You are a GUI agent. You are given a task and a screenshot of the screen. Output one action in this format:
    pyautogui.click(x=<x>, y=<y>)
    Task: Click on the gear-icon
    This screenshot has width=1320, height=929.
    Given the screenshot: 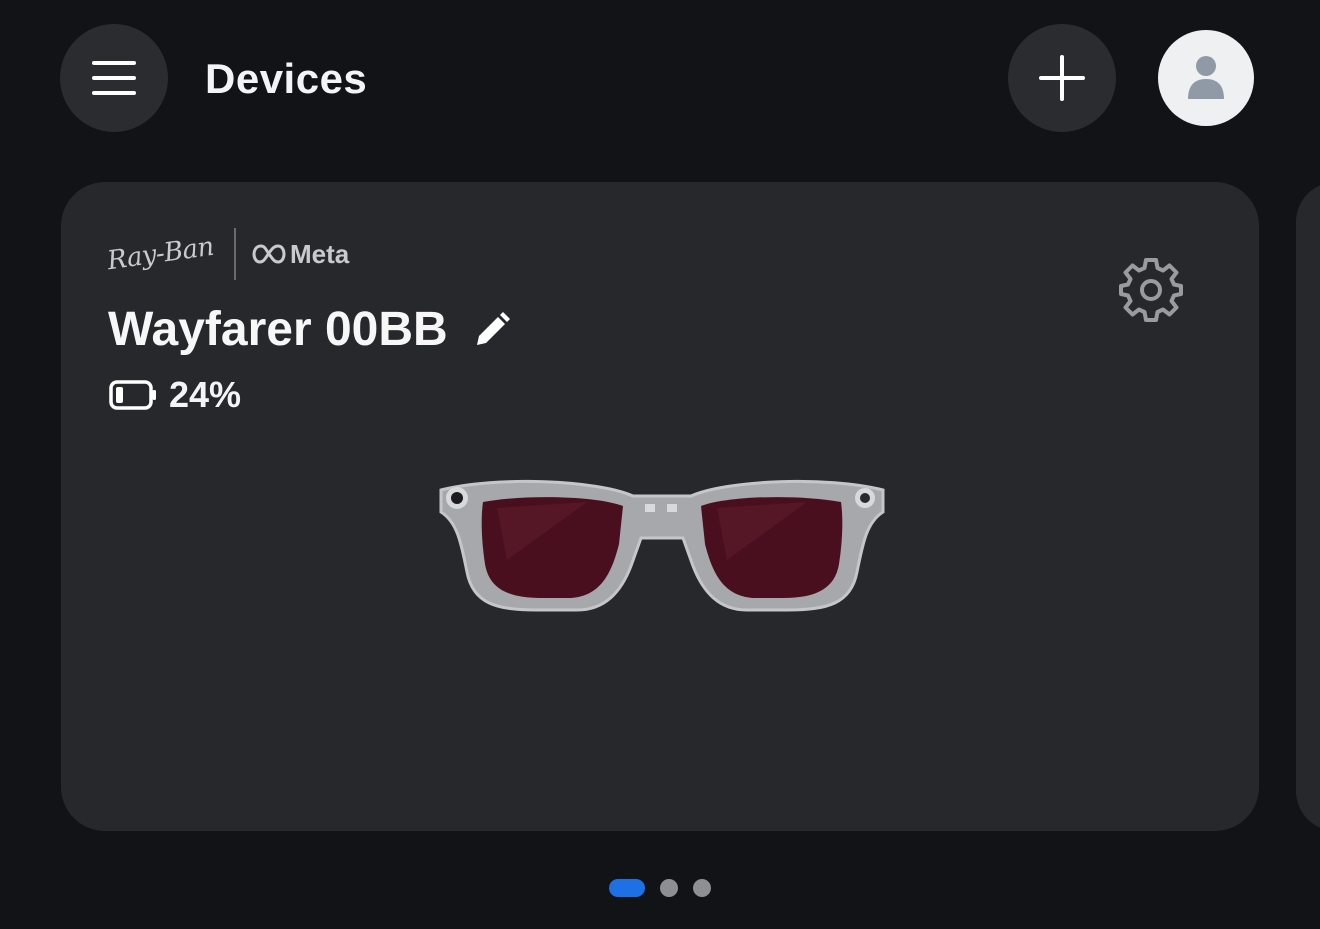 What is the action you would take?
    pyautogui.click(x=1151, y=290)
    